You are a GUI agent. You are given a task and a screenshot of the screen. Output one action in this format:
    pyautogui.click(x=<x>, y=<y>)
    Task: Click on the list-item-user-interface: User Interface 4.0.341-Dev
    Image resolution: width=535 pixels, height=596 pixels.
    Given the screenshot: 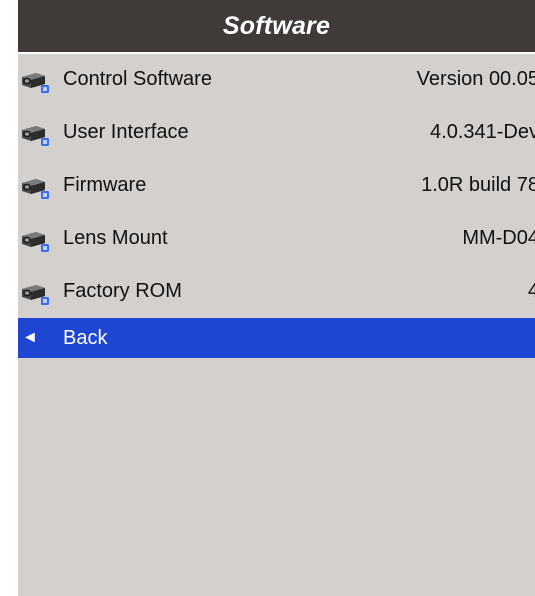 What is the action you would take?
    pyautogui.click(x=276, y=133)
    